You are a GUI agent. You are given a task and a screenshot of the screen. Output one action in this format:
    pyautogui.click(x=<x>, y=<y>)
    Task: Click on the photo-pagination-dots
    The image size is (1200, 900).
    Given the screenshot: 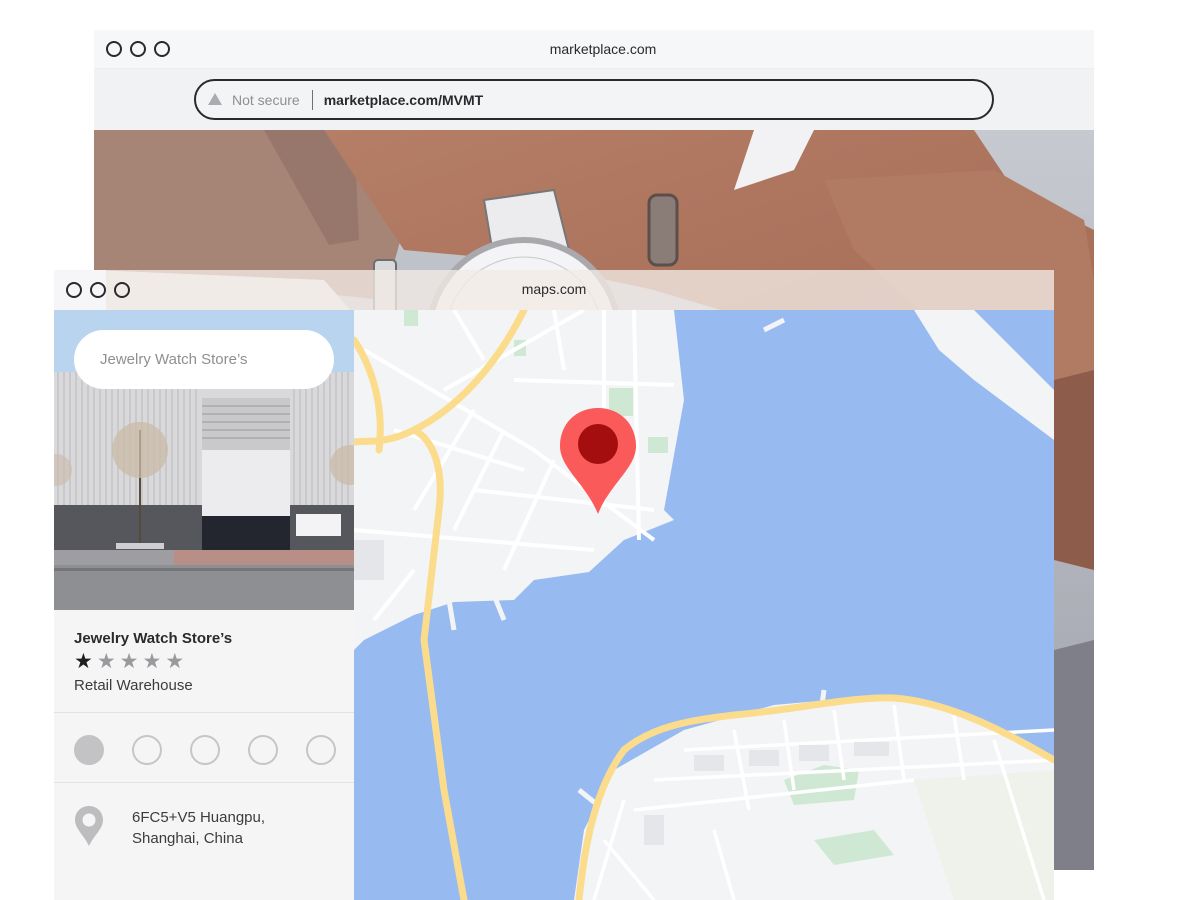 What is the action you would take?
    pyautogui.click(x=205, y=750)
    